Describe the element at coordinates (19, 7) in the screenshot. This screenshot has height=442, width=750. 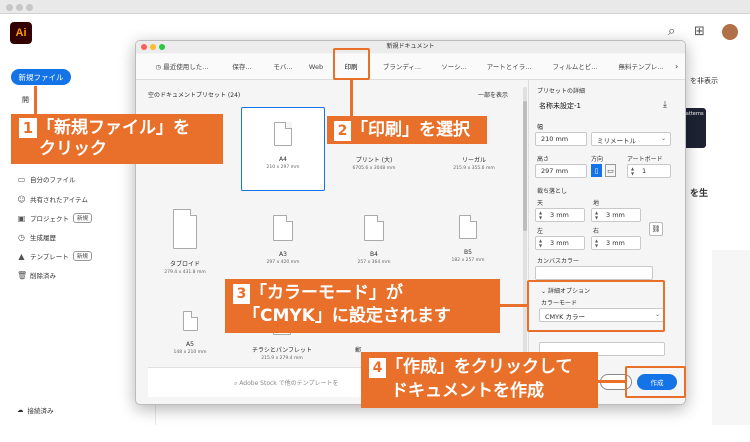
I see `window-minimize-dot` at that location.